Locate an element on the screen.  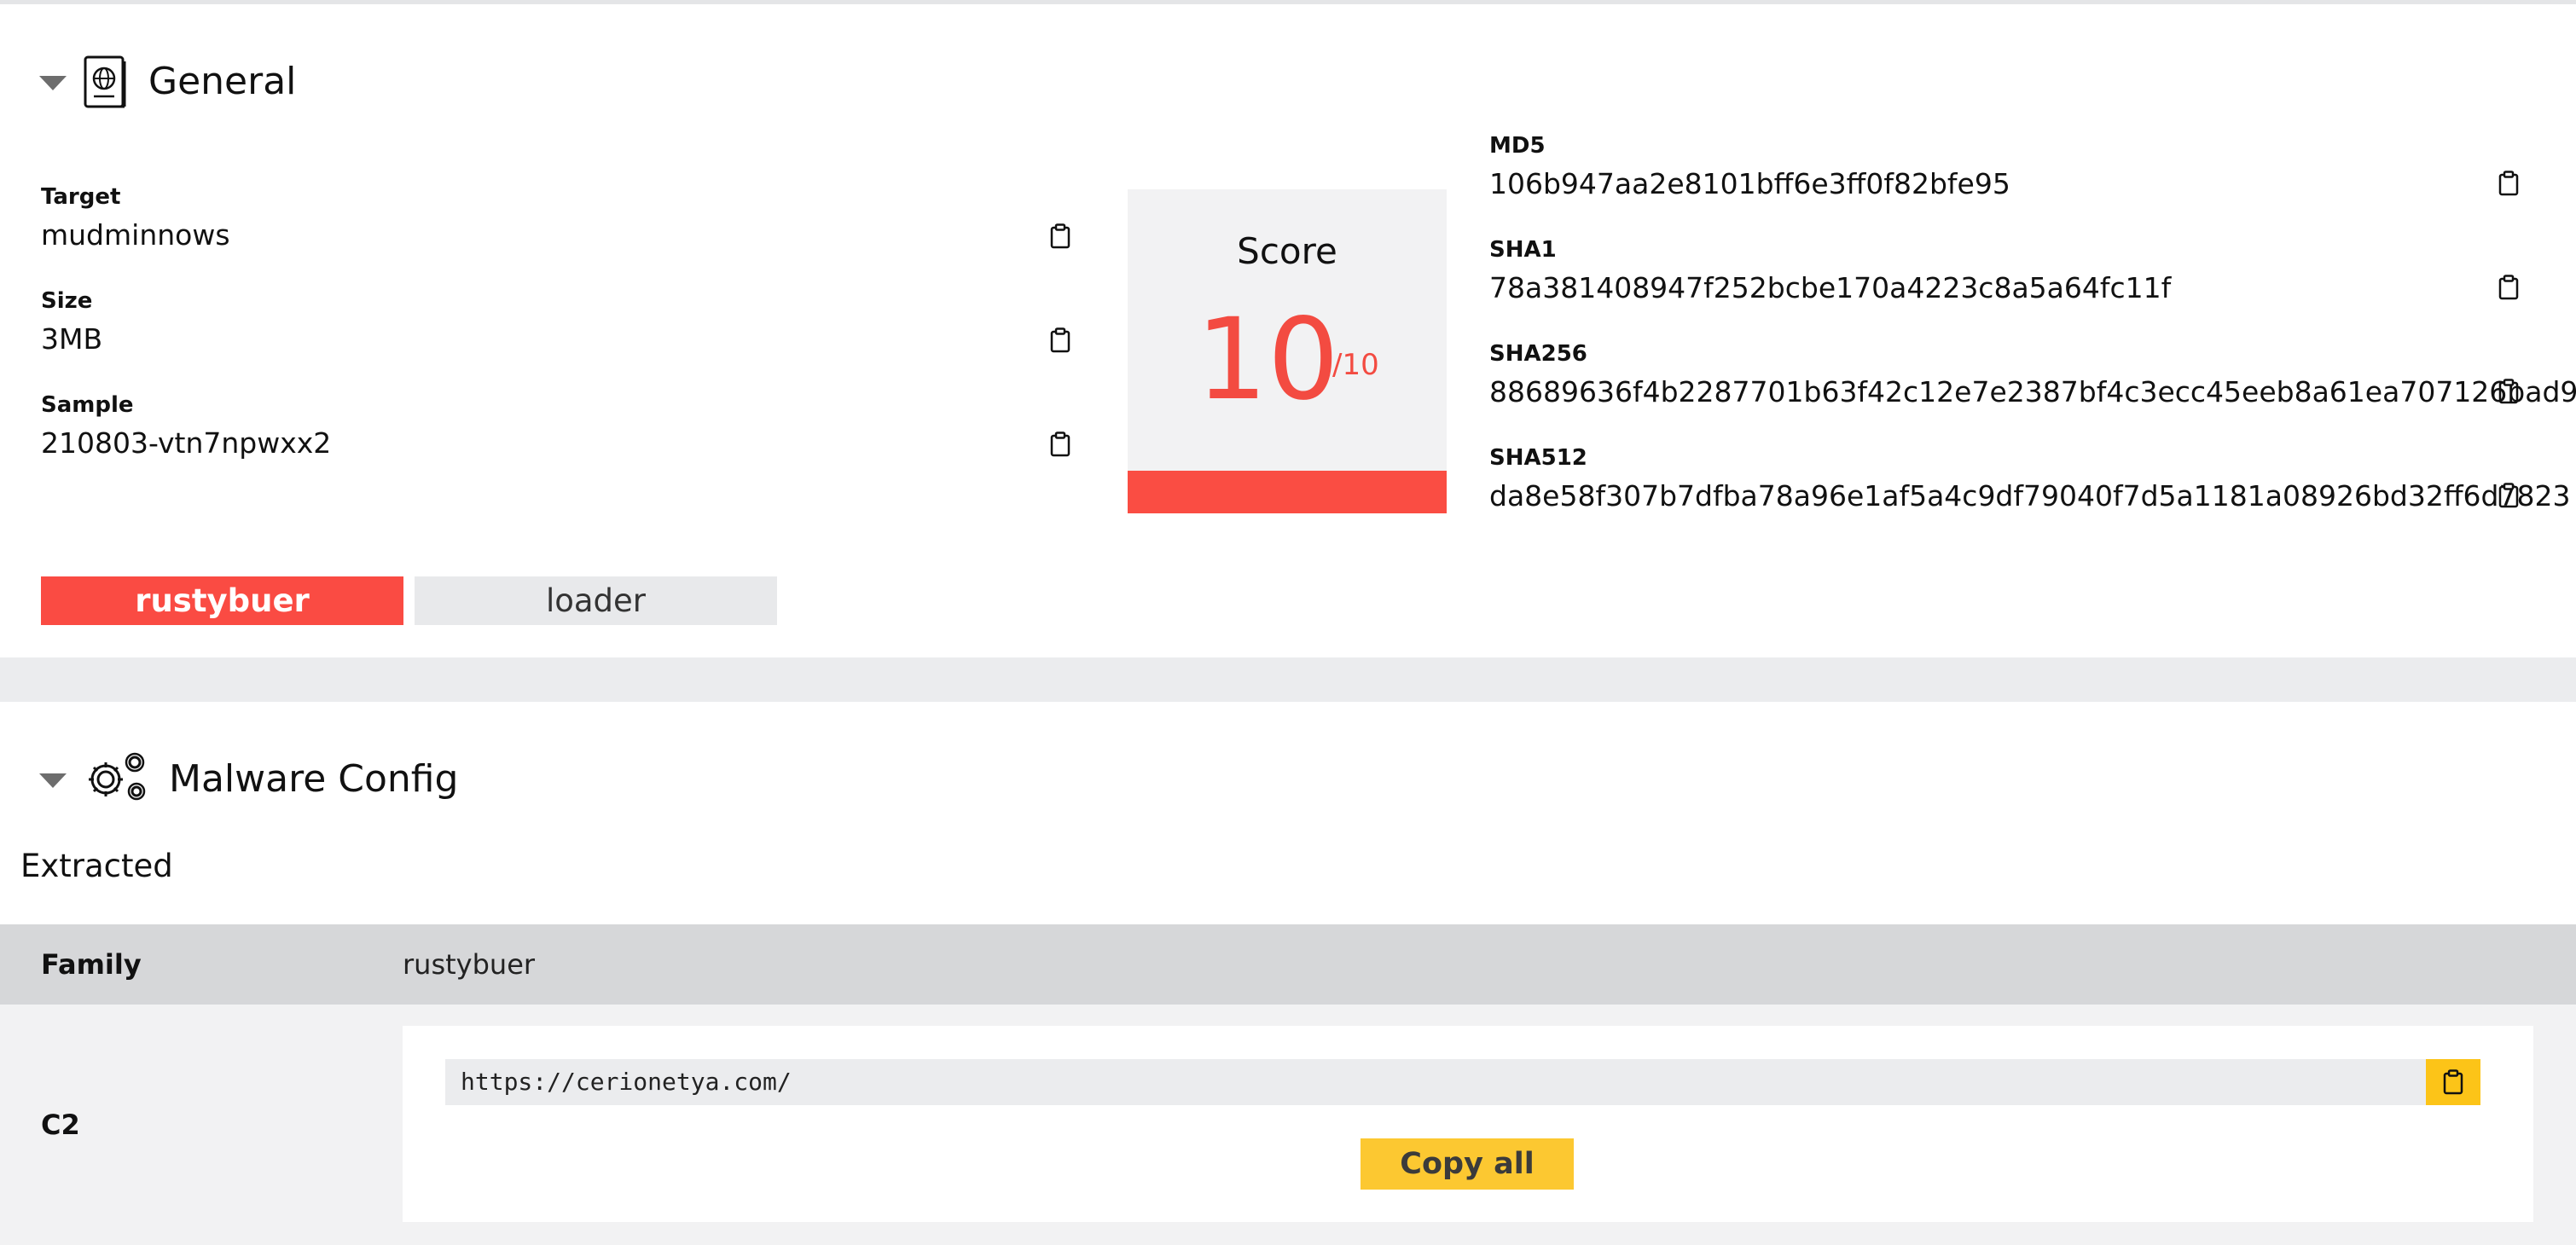
clipboard-icon is located at coordinates (2453, 1082).